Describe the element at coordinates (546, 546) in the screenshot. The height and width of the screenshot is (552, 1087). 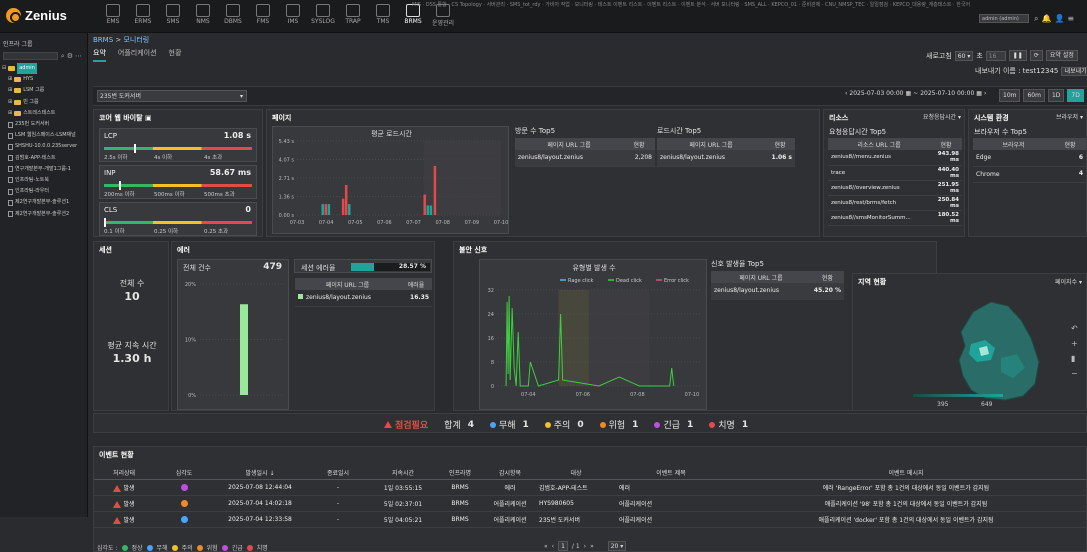
I see `first-page-icon: «` at that location.